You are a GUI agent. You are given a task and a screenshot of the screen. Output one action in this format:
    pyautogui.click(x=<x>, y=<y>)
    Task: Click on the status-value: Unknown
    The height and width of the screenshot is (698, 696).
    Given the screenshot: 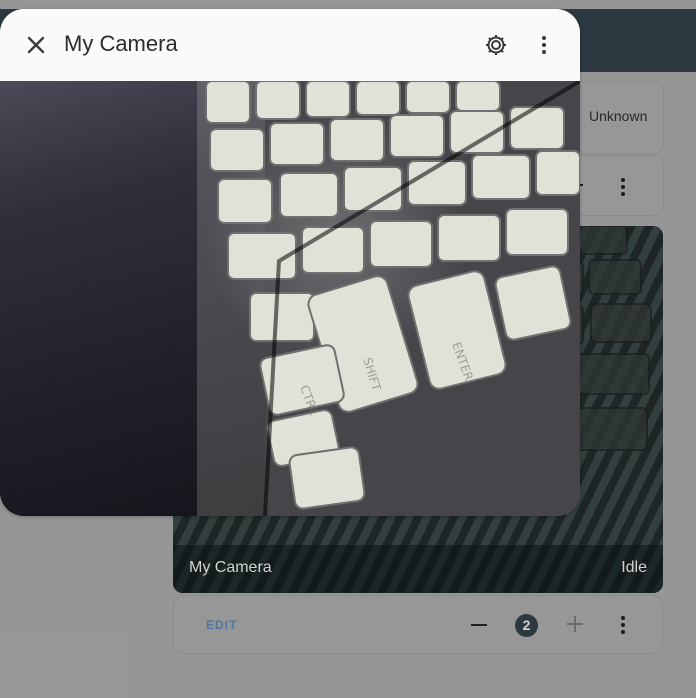 What is the action you would take?
    pyautogui.click(x=618, y=116)
    